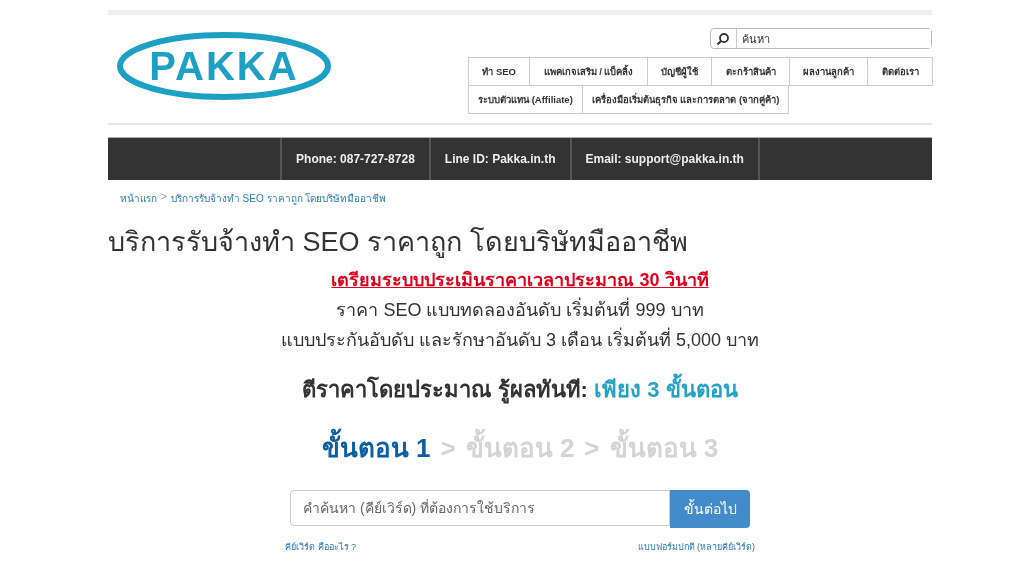 Image resolution: width=1024 pixels, height=576 pixels. What do you see at coordinates (499, 159) in the screenshot?
I see `contact-item: Line ID: Pakka.in.th` at bounding box center [499, 159].